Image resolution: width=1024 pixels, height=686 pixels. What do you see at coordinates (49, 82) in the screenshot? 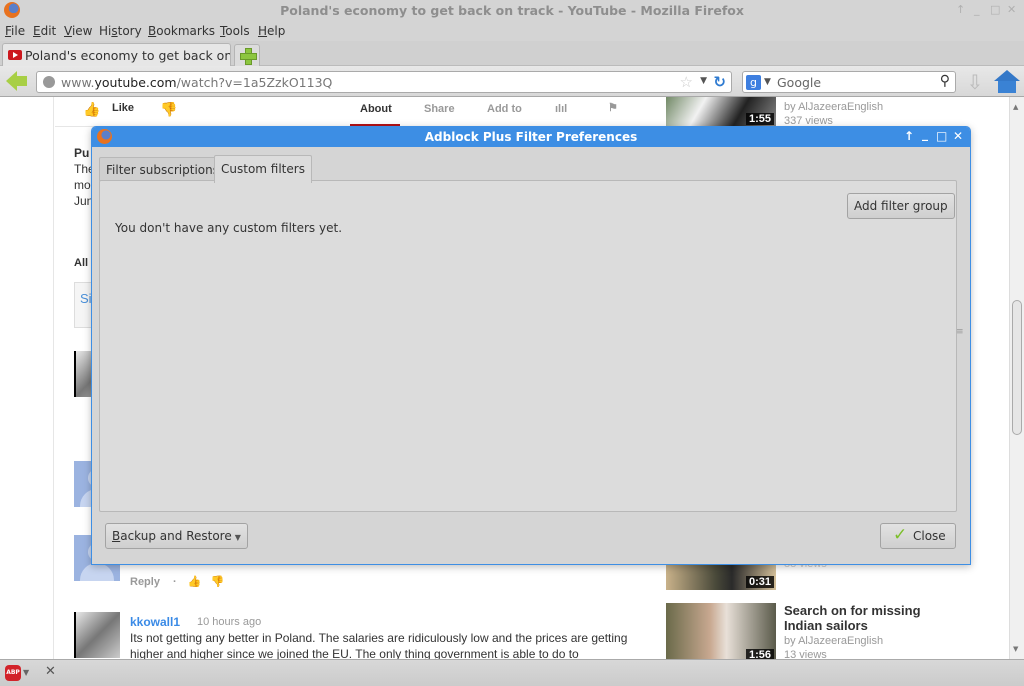
I see `globe-icon` at bounding box center [49, 82].